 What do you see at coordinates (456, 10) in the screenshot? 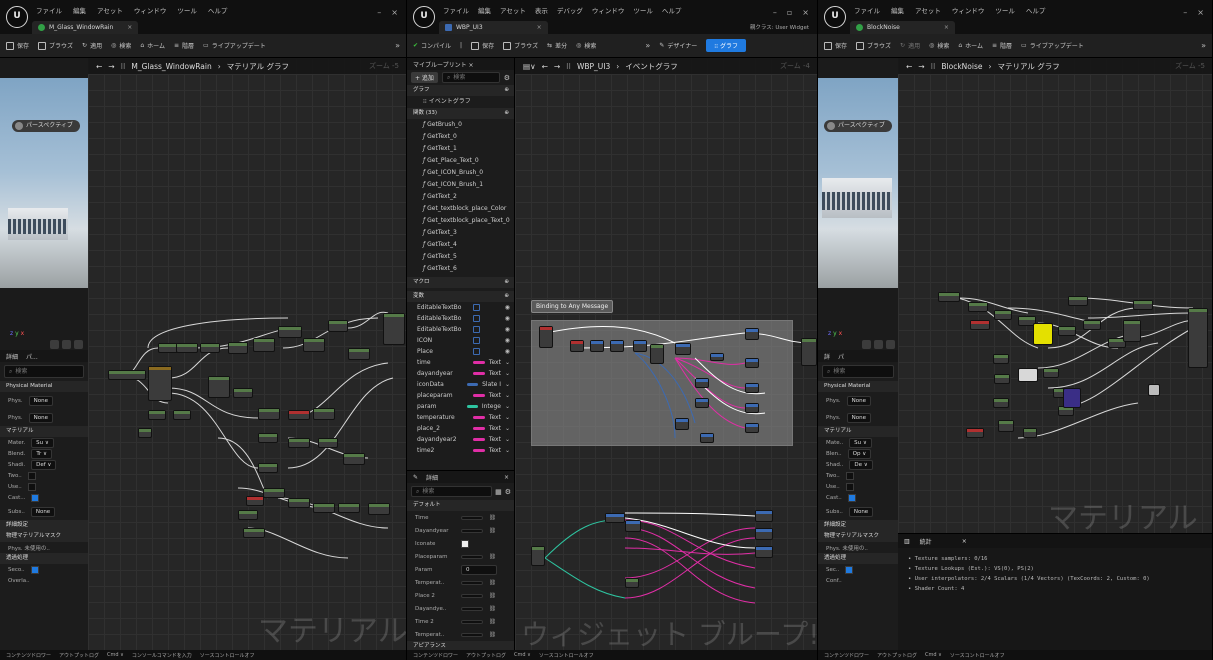
I see `menu-file: ファイル` at bounding box center [456, 10].